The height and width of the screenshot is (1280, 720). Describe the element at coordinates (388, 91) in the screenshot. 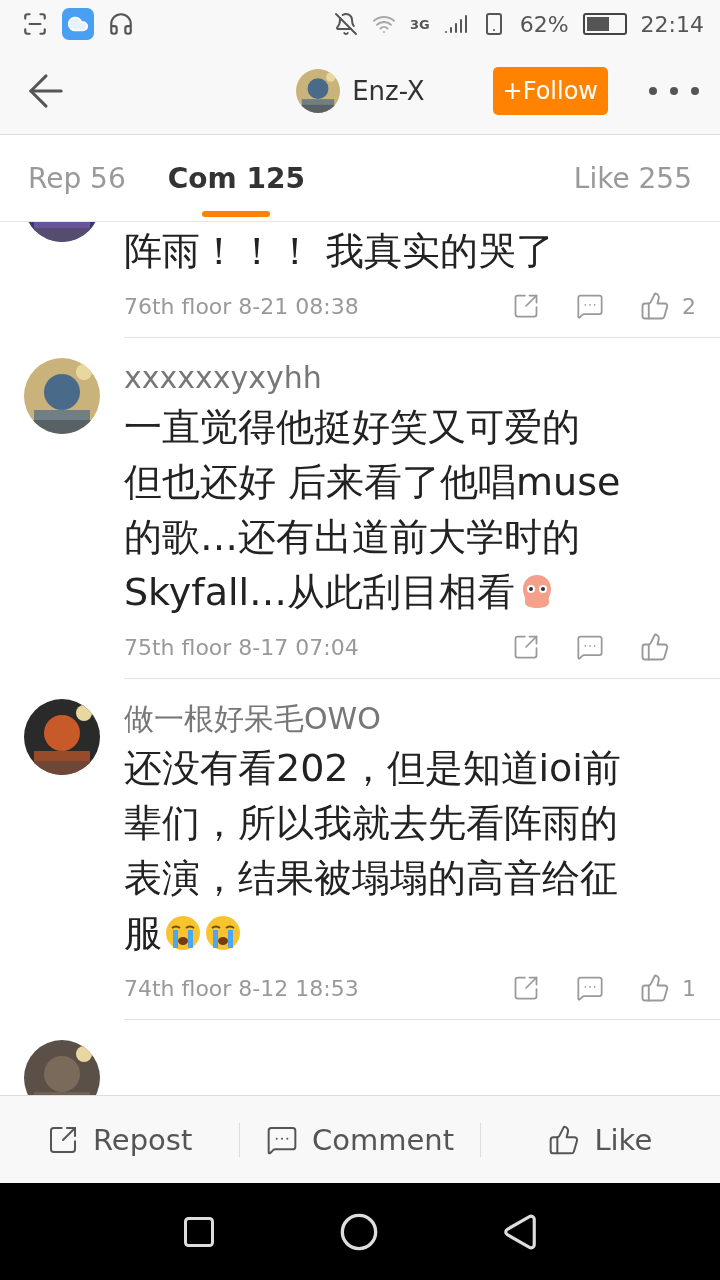

I see `user-name: Enz-X` at that location.